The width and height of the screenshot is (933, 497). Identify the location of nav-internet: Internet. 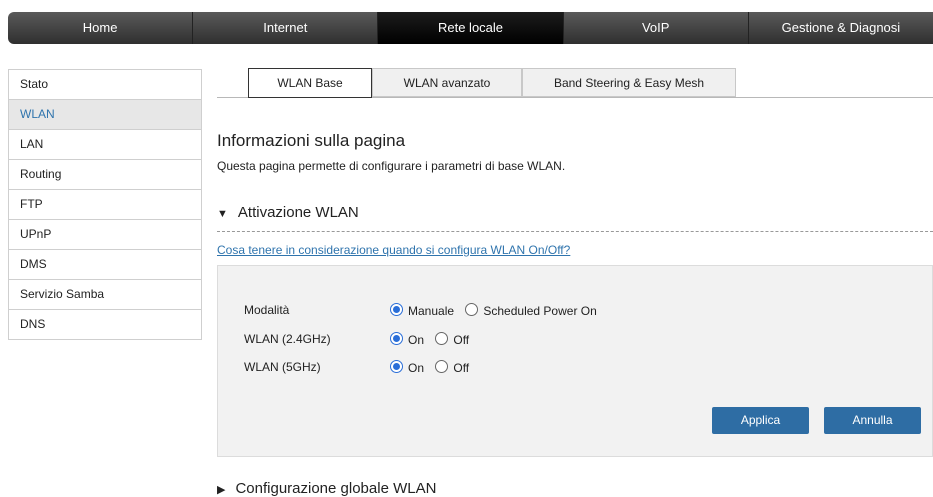
(286, 28).